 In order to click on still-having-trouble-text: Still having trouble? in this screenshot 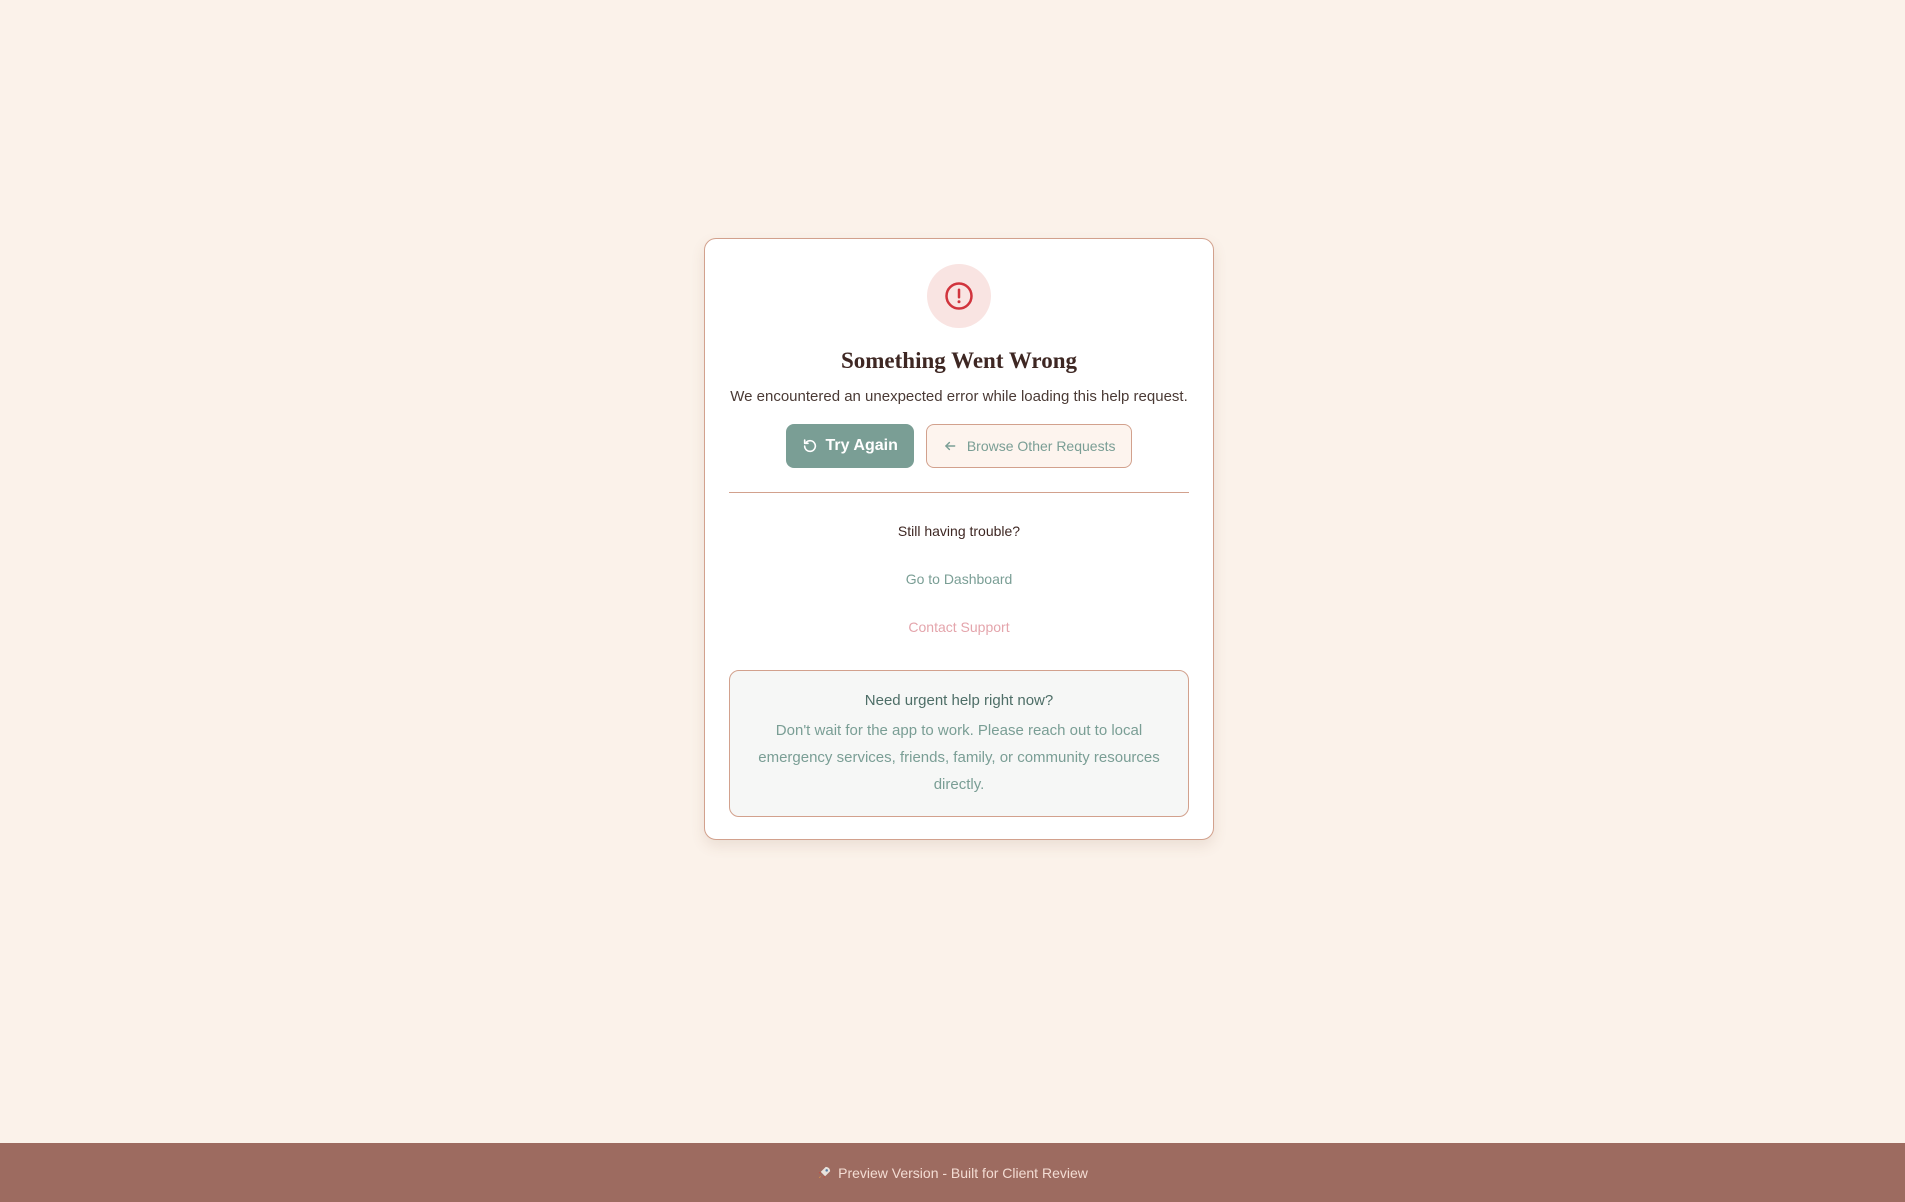, I will do `click(959, 531)`.